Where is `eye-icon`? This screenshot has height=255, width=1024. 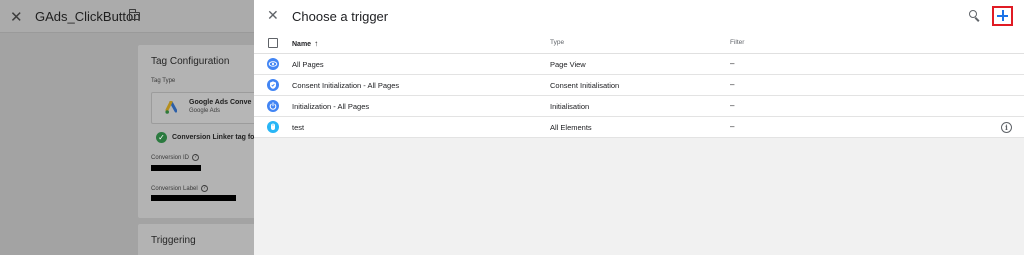
eye-icon is located at coordinates (273, 64).